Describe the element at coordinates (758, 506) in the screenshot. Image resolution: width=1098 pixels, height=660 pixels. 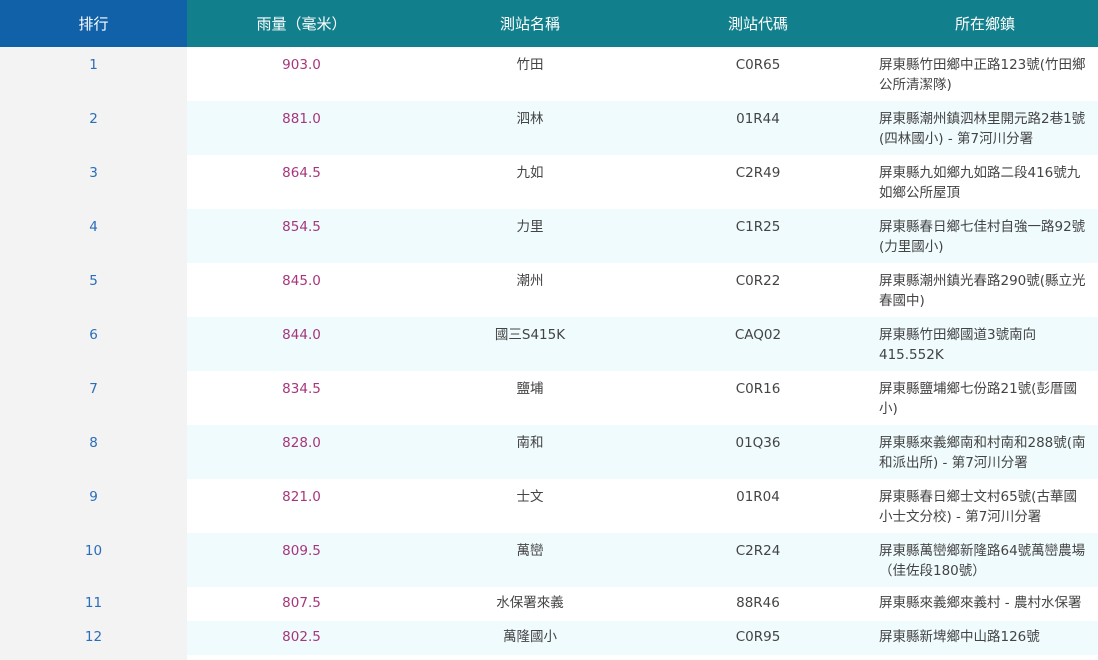
I see `station-code-cell: 01R04` at that location.